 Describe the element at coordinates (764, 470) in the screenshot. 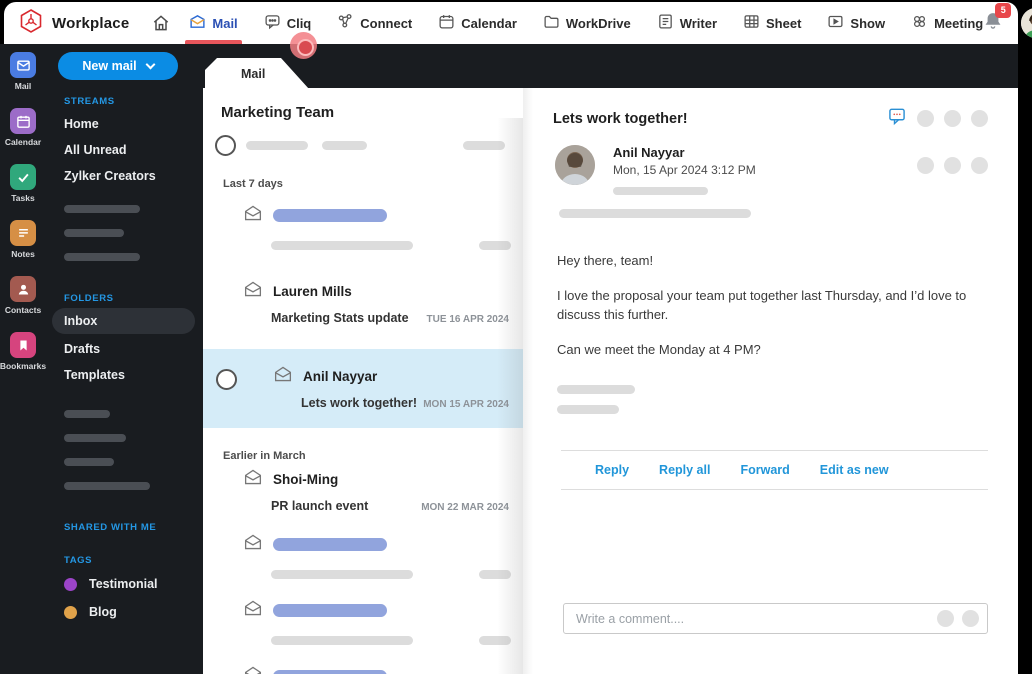

I see `forward-link: Forward` at that location.